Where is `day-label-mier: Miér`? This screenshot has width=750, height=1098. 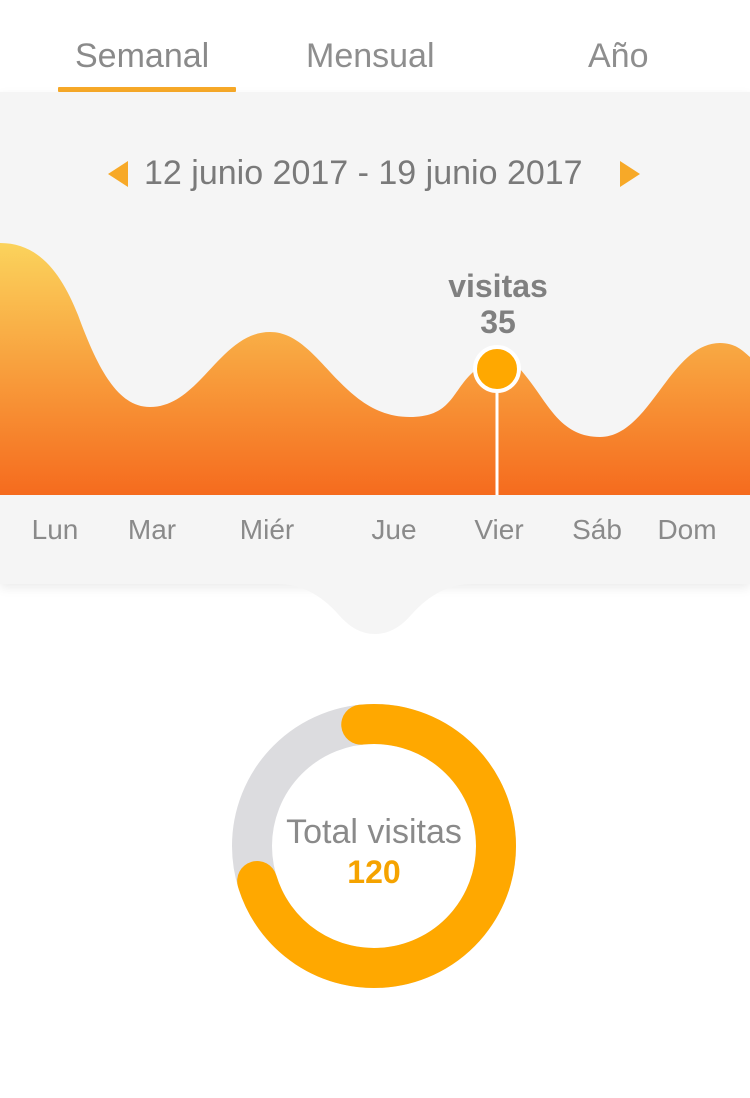 day-label-mier: Miér is located at coordinates (267, 530).